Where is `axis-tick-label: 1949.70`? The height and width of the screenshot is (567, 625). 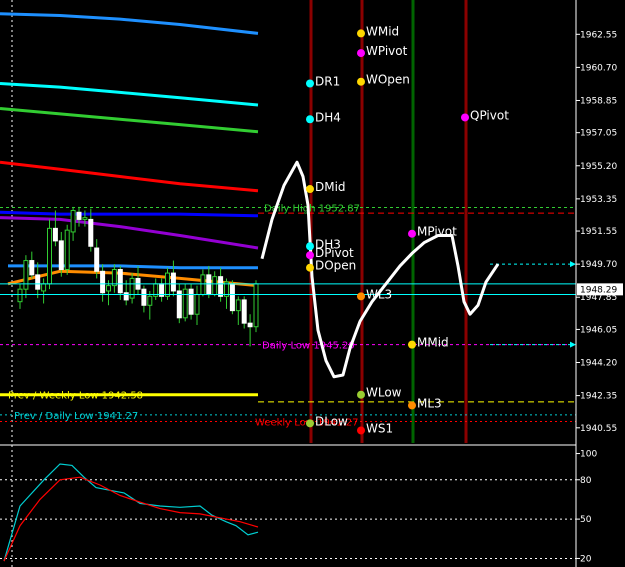
axis-tick-label: 1949.70 is located at coordinates (598, 265).